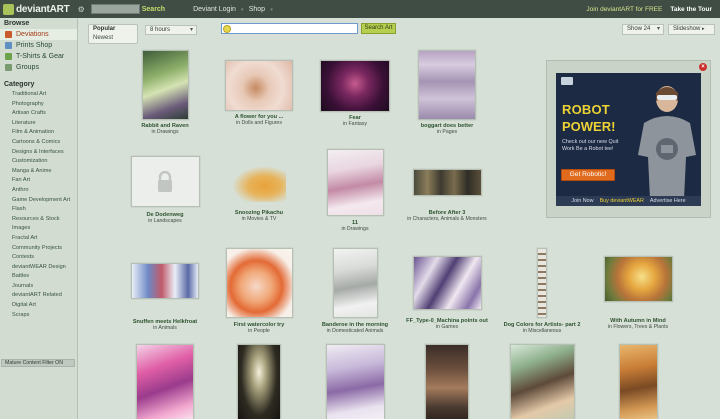 The height and width of the screenshot is (419, 720). Describe the element at coordinates (44, 316) in the screenshot. I see `category-item: Scraps` at that location.